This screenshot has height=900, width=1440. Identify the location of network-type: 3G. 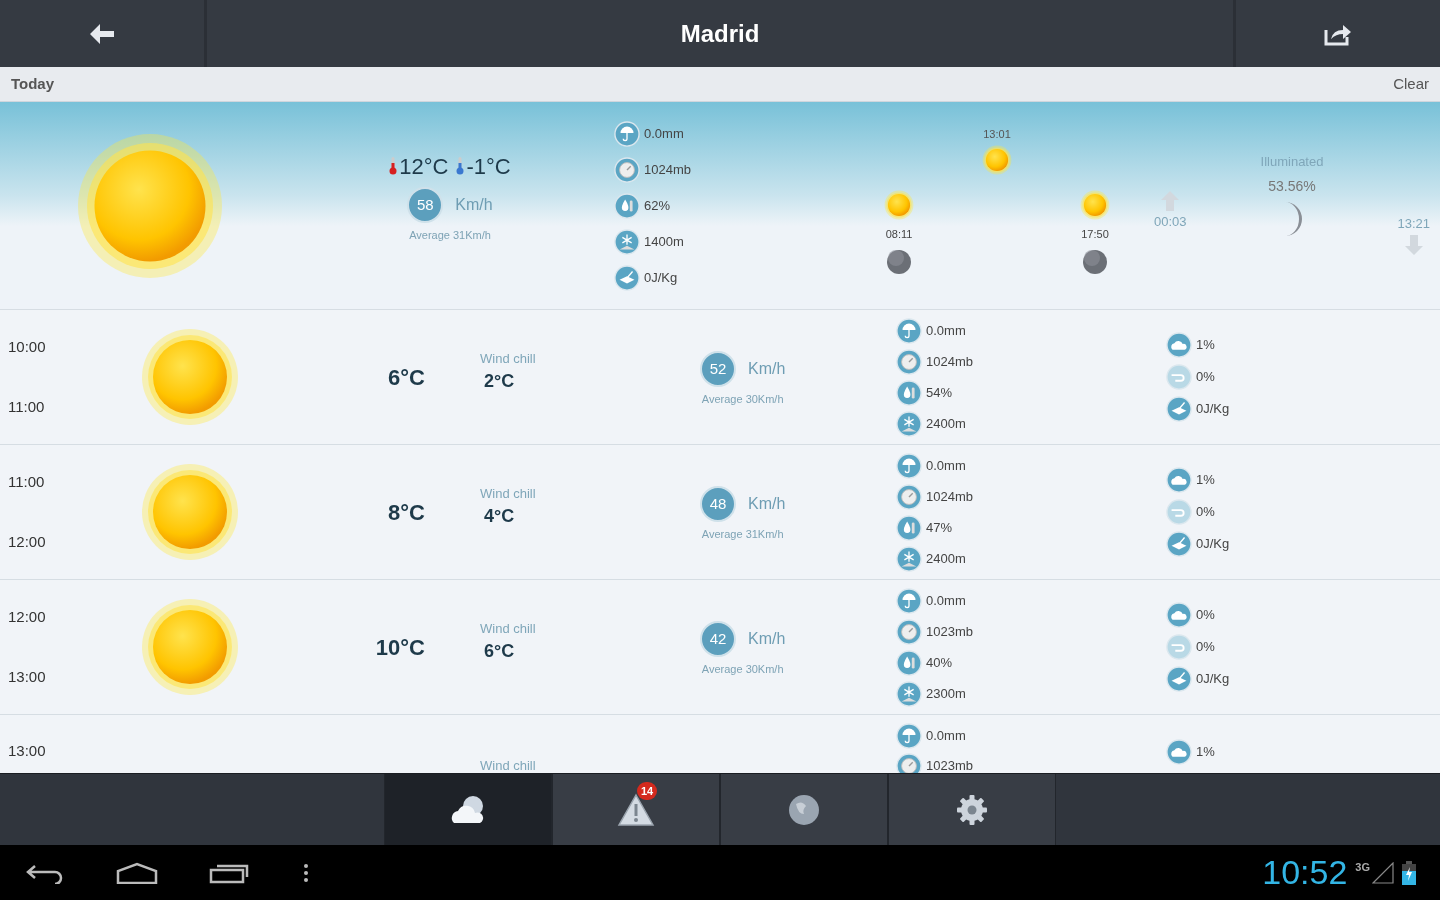
(1362, 867).